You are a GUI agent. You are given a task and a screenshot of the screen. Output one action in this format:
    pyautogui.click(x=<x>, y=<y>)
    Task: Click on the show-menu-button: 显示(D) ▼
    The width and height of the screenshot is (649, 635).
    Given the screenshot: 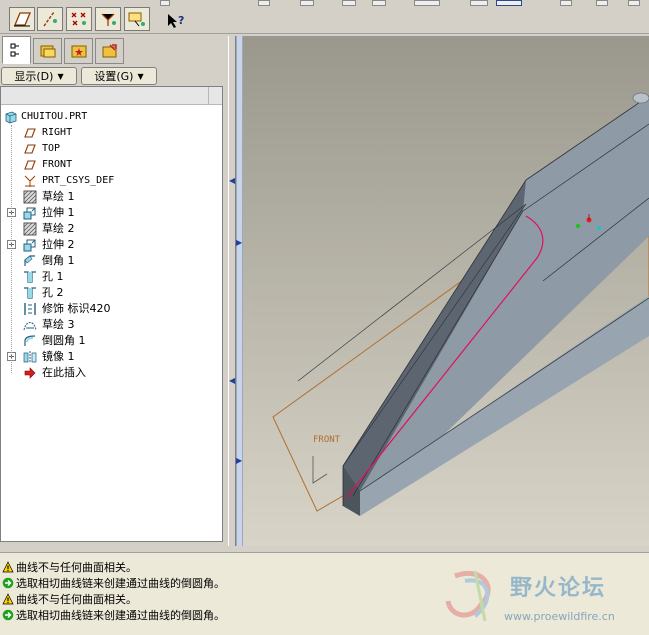 What is the action you would take?
    pyautogui.click(x=39, y=76)
    